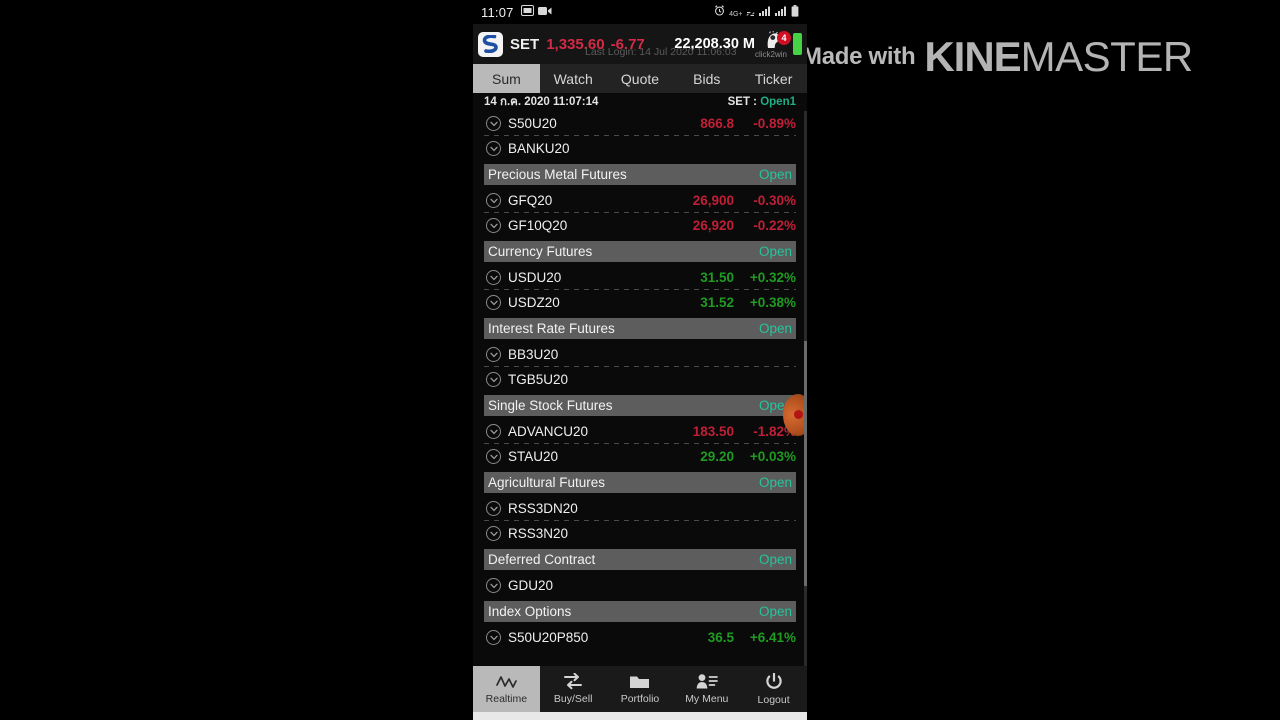  Describe the element at coordinates (772, 277) in the screenshot. I see `instrument-change-percent: +0.32%` at that location.